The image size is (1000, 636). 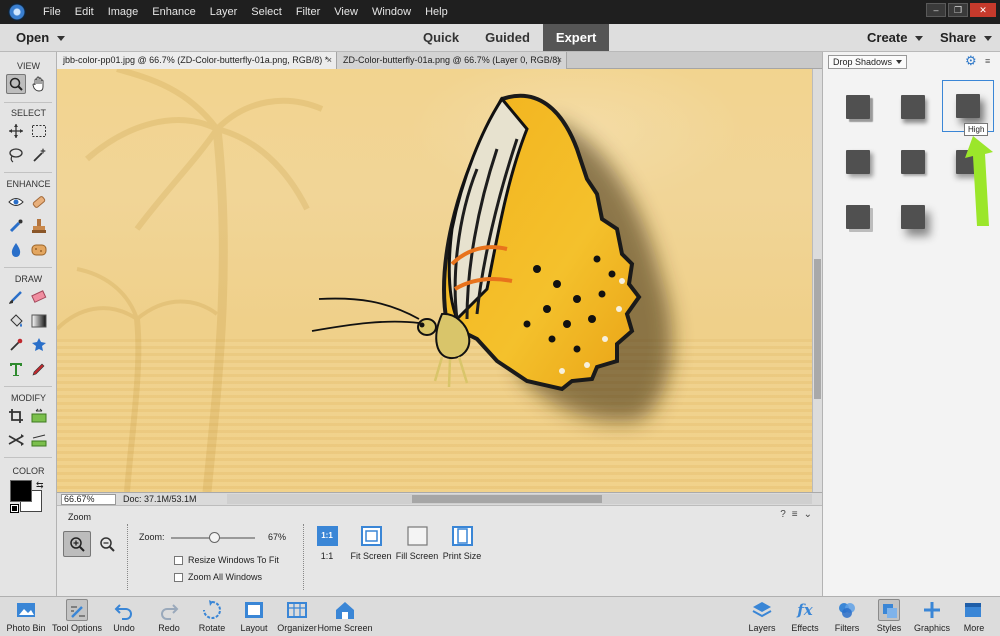 I want to click on redo-label: Redo, so click(x=169, y=628).